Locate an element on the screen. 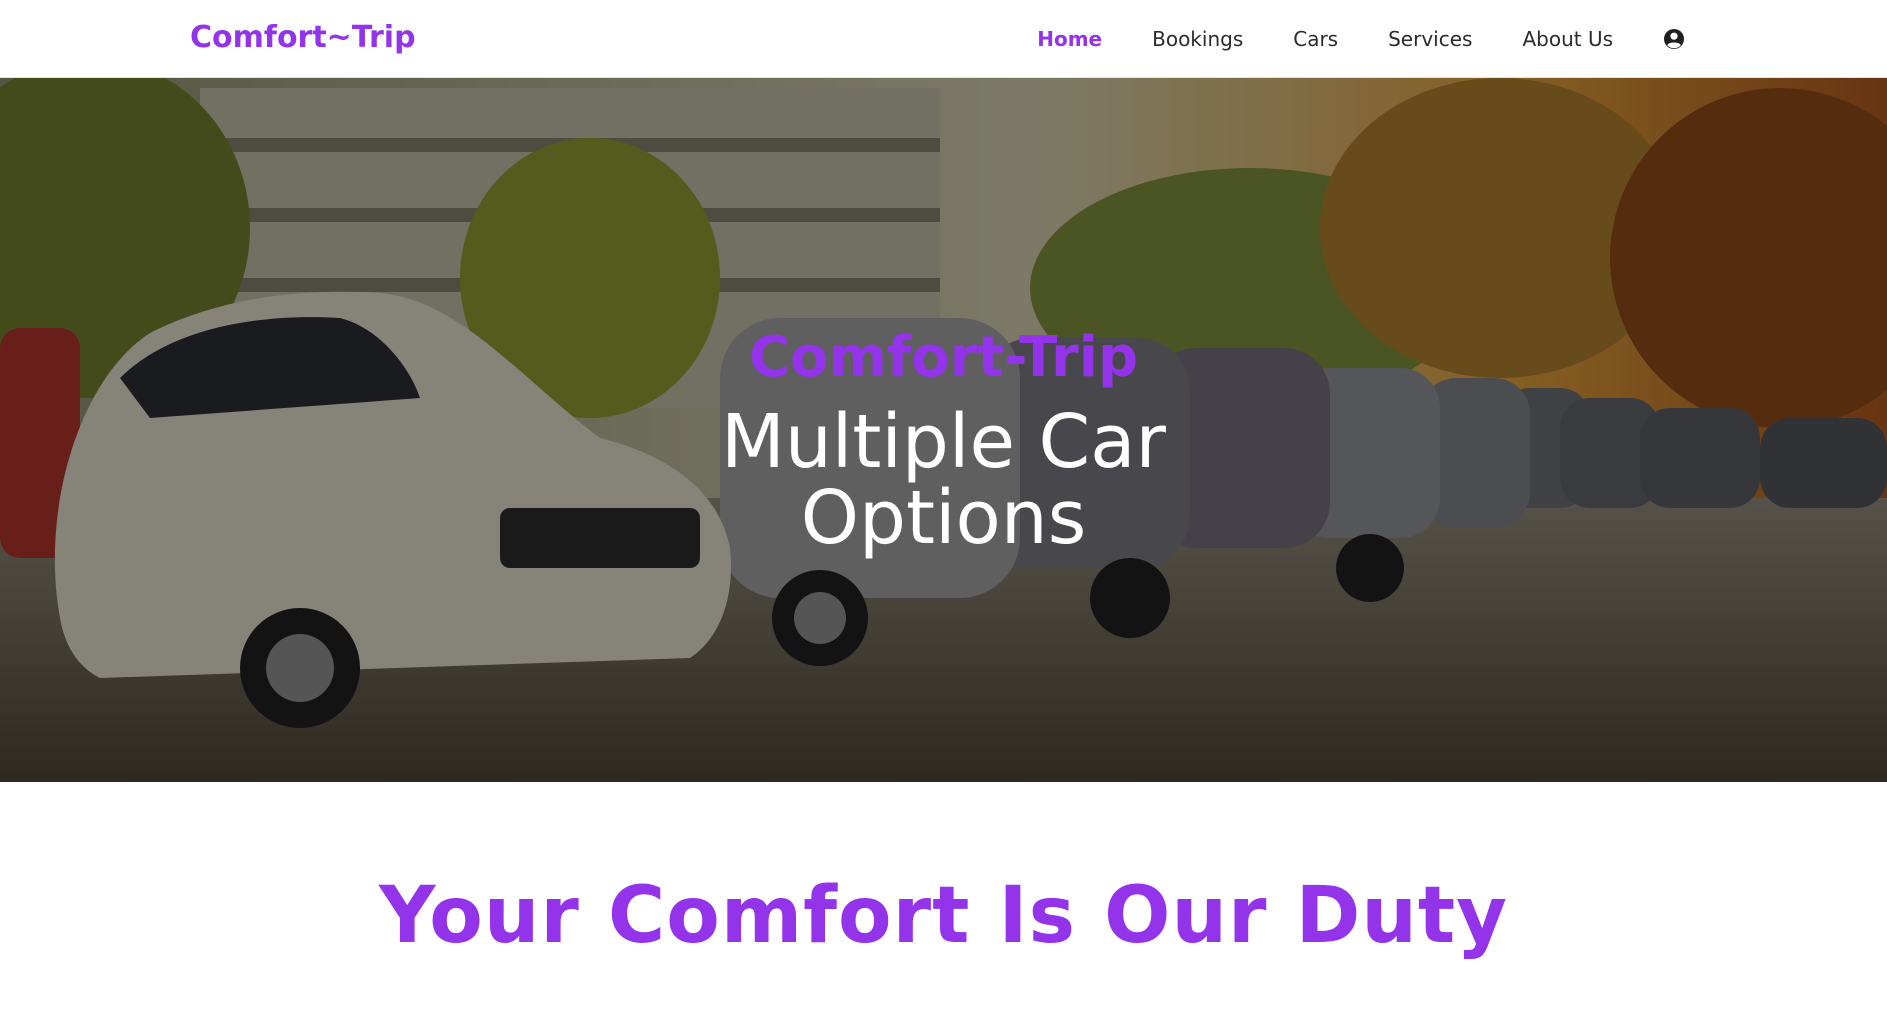 The image size is (1887, 1024). nav-item-bookings: Bookings is located at coordinates (1197, 39).